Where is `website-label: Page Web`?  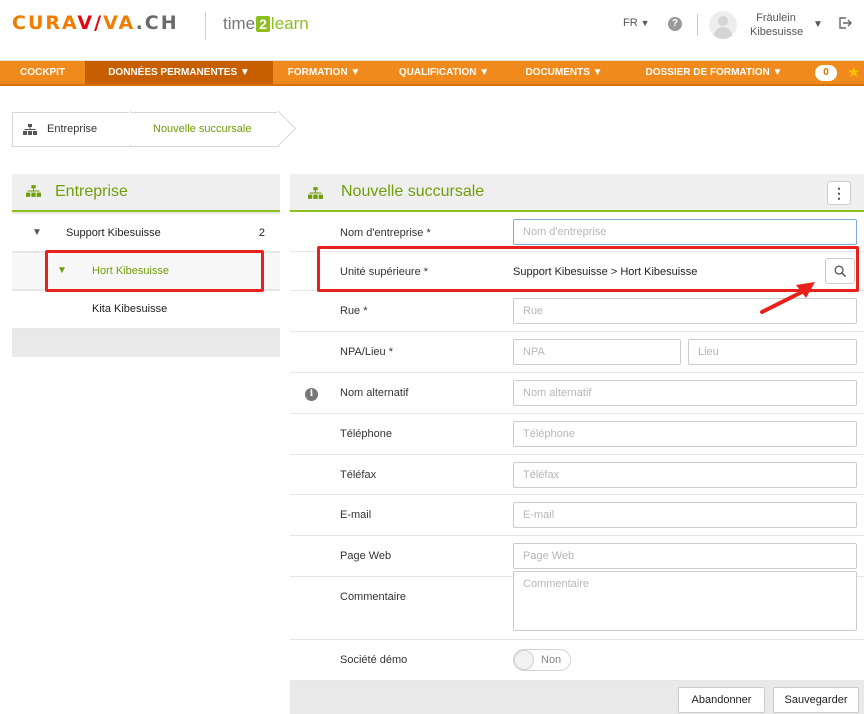 website-label: Page Web is located at coordinates (366, 556).